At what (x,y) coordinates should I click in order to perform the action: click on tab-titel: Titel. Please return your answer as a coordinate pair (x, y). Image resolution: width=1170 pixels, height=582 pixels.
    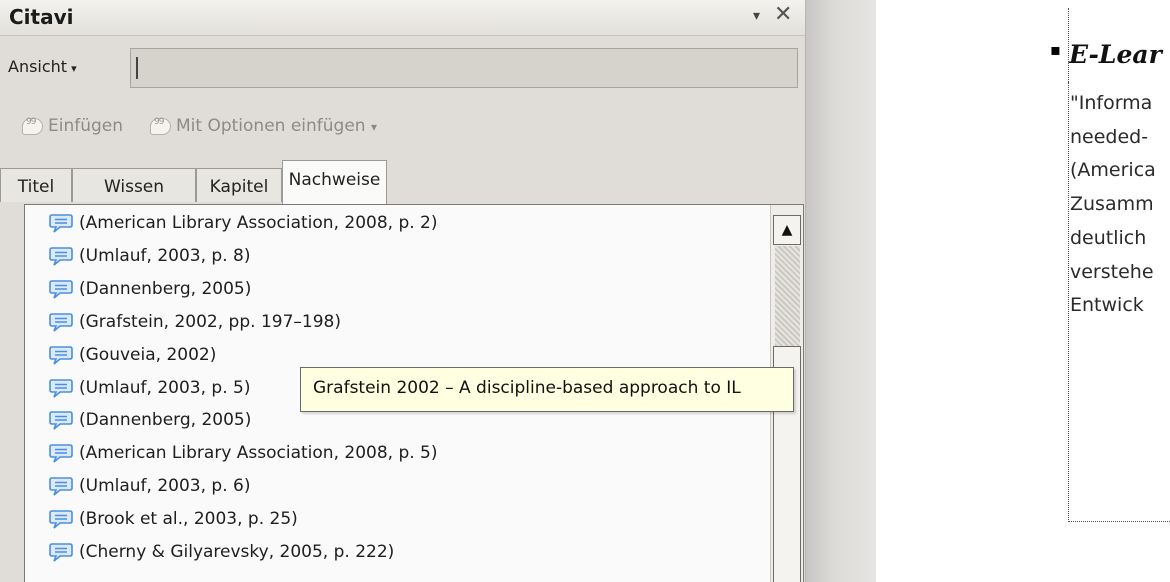
    Looking at the image, I should click on (36, 185).